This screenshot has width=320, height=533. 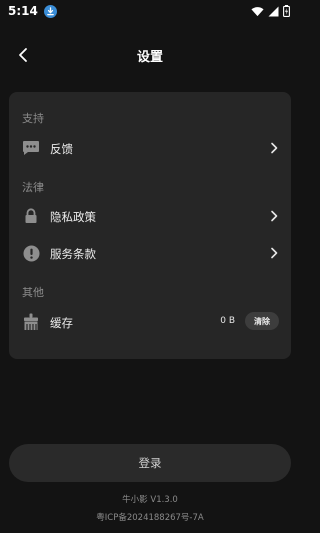 I want to click on row-feedback: 反馈, so click(x=150, y=148).